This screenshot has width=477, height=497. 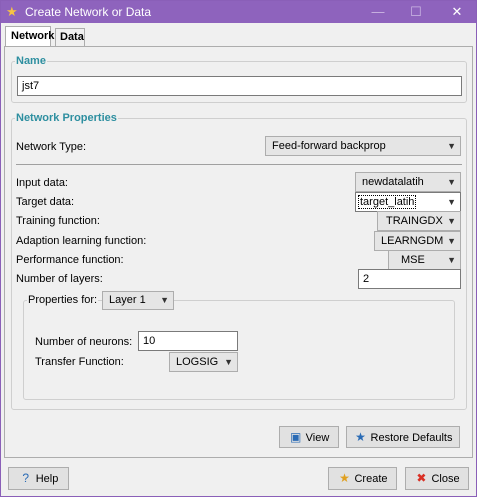 I want to click on title-bar: ★ Create Network or Data — ☐ ✕, so click(x=238, y=12).